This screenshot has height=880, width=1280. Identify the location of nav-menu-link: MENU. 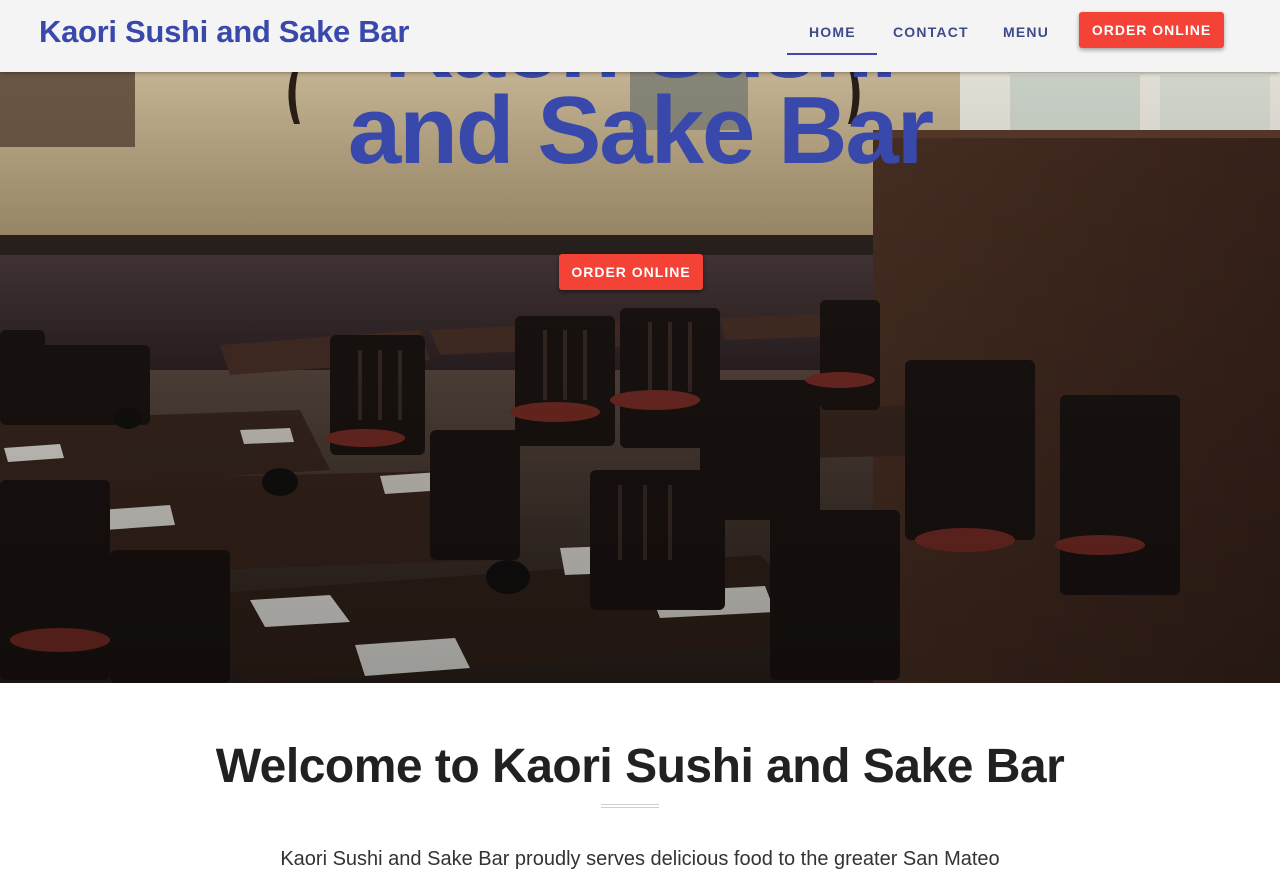
(1026, 40).